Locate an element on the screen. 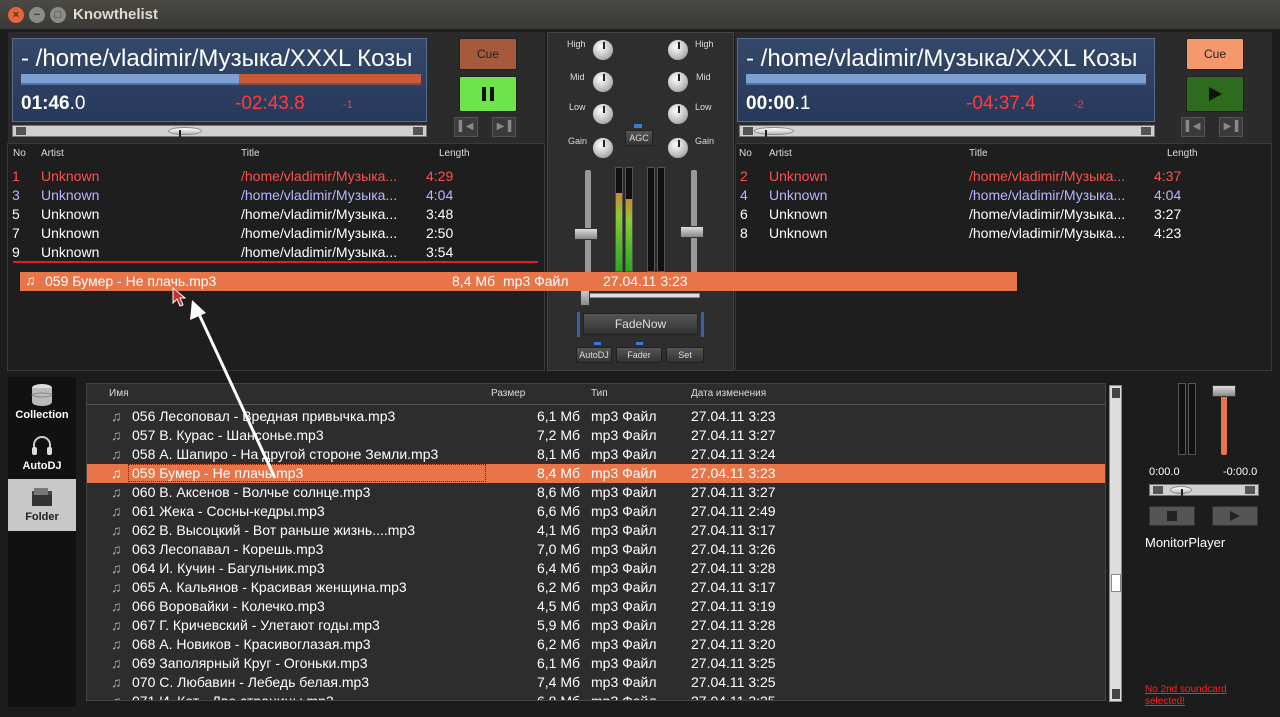  monitor-seek-handle is located at coordinates (1181, 491).